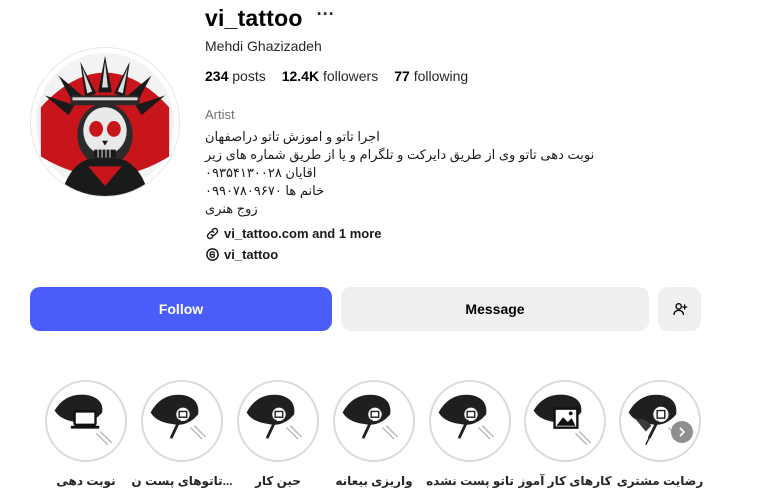 This screenshot has height=500, width=770. What do you see at coordinates (249, 76) in the screenshot?
I see `posts-count-label: posts` at bounding box center [249, 76].